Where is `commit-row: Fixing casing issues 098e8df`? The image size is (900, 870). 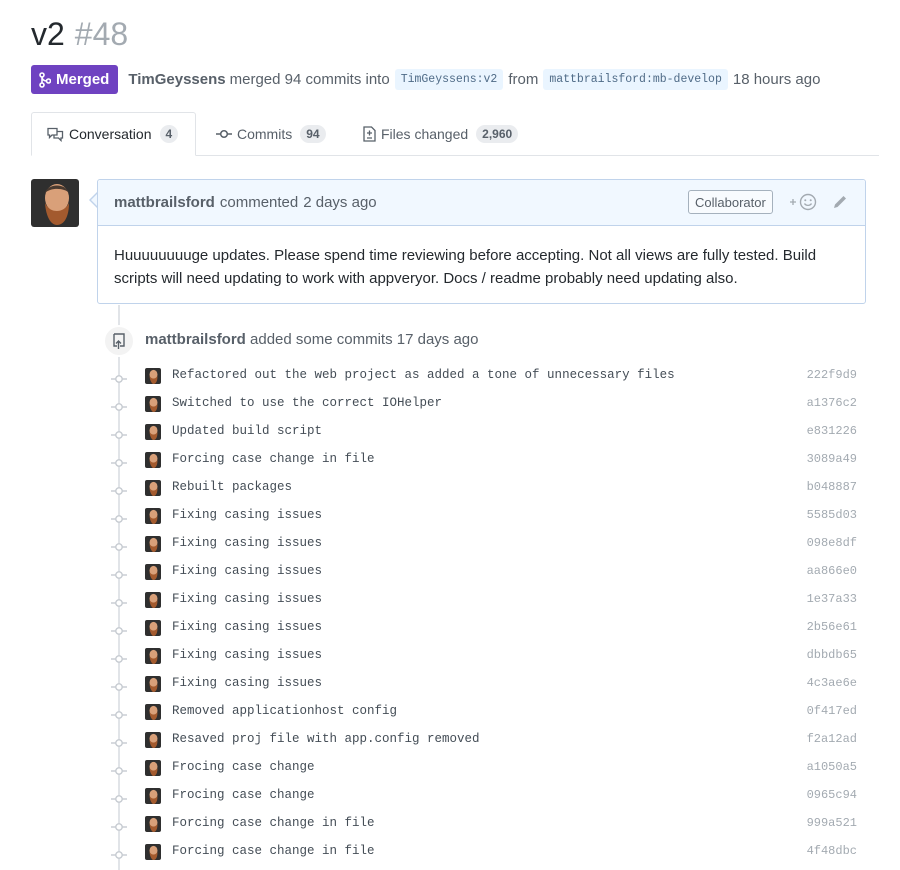
commit-row: Fixing casing issues 098e8df is located at coordinates (486, 544).